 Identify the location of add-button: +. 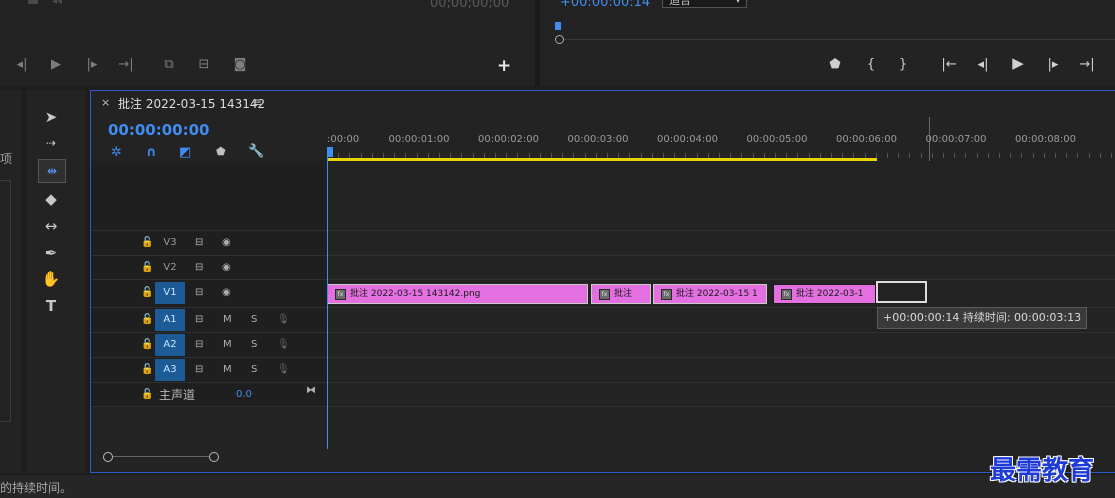
(504, 66).